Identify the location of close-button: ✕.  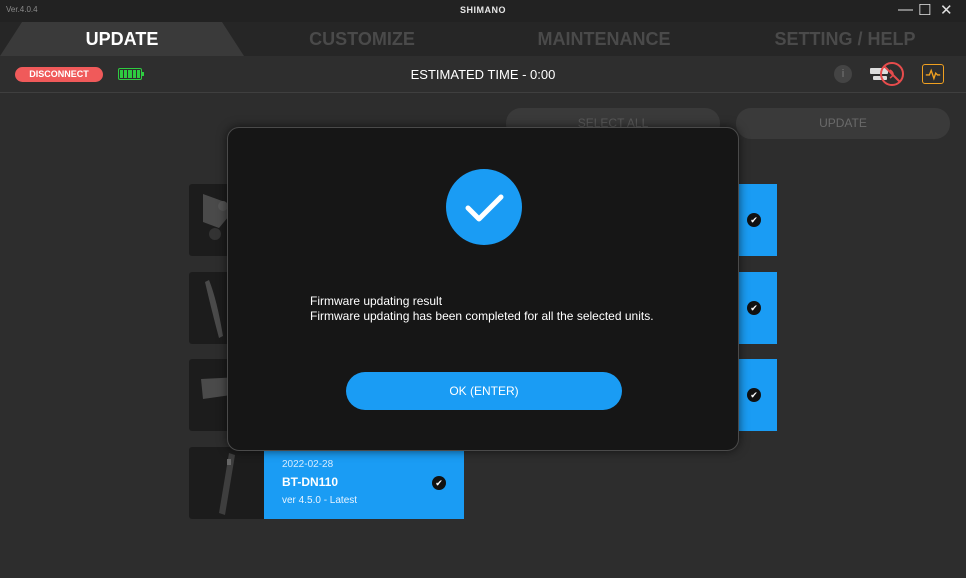
(946, 10).